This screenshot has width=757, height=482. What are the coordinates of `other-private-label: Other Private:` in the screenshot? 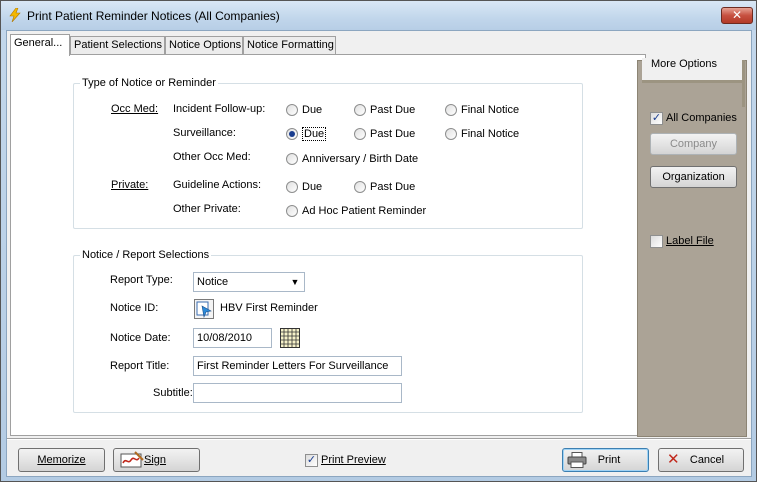 It's located at (207, 209).